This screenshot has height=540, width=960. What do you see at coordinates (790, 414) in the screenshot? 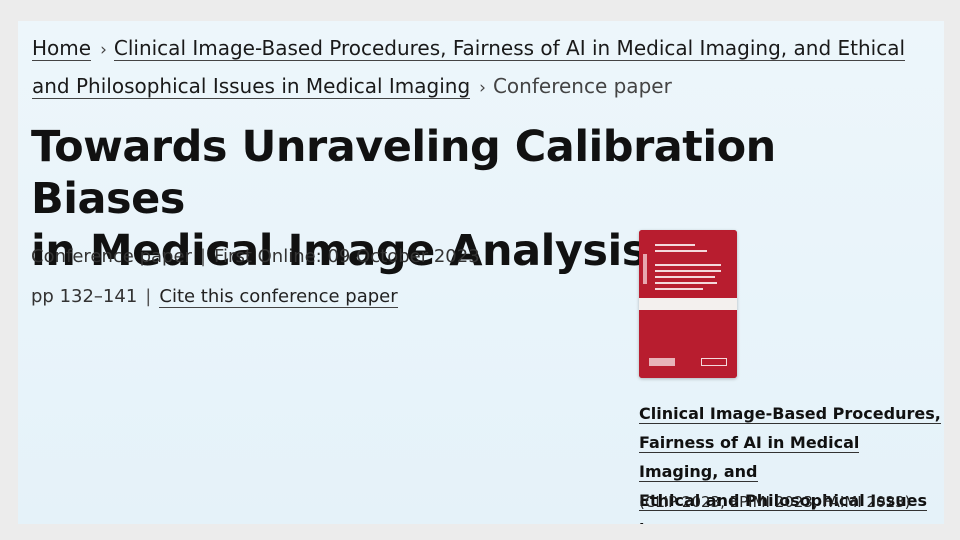
I see `book-title-line-1: Clinical Image-Based Procedures,` at bounding box center [790, 414].